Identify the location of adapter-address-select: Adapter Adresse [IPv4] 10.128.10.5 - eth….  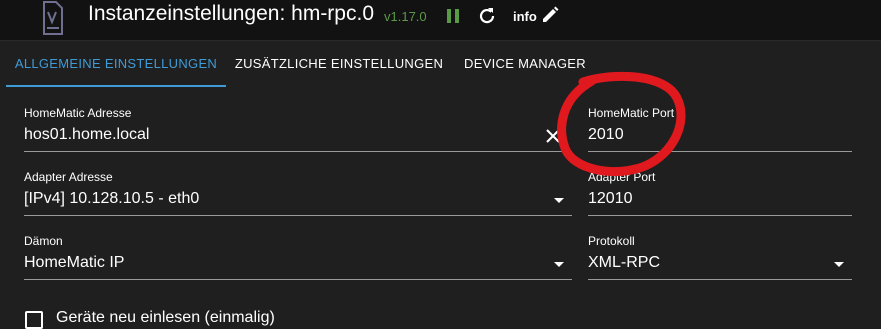
(298, 195).